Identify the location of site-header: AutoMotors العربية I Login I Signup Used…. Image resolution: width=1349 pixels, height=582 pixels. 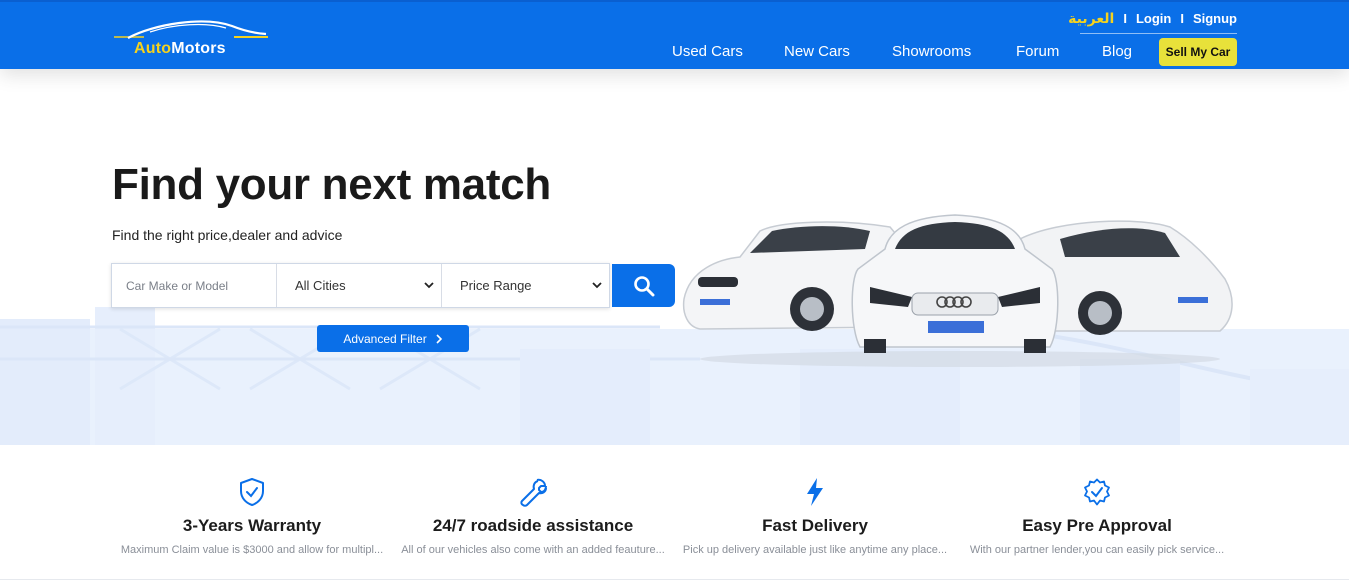
(674, 34).